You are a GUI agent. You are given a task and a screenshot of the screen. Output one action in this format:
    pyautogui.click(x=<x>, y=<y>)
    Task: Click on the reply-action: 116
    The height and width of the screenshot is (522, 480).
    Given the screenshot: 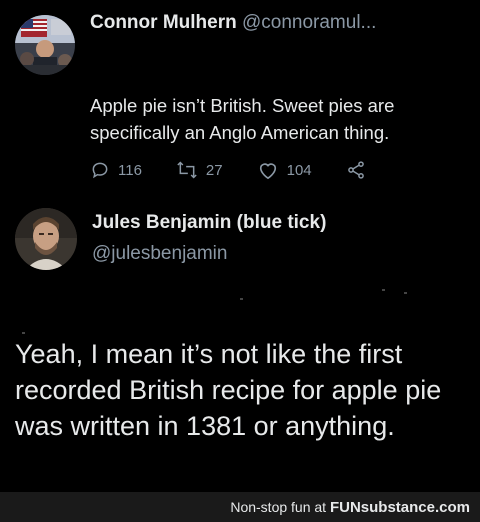 What is the action you would take?
    pyautogui.click(x=116, y=170)
    